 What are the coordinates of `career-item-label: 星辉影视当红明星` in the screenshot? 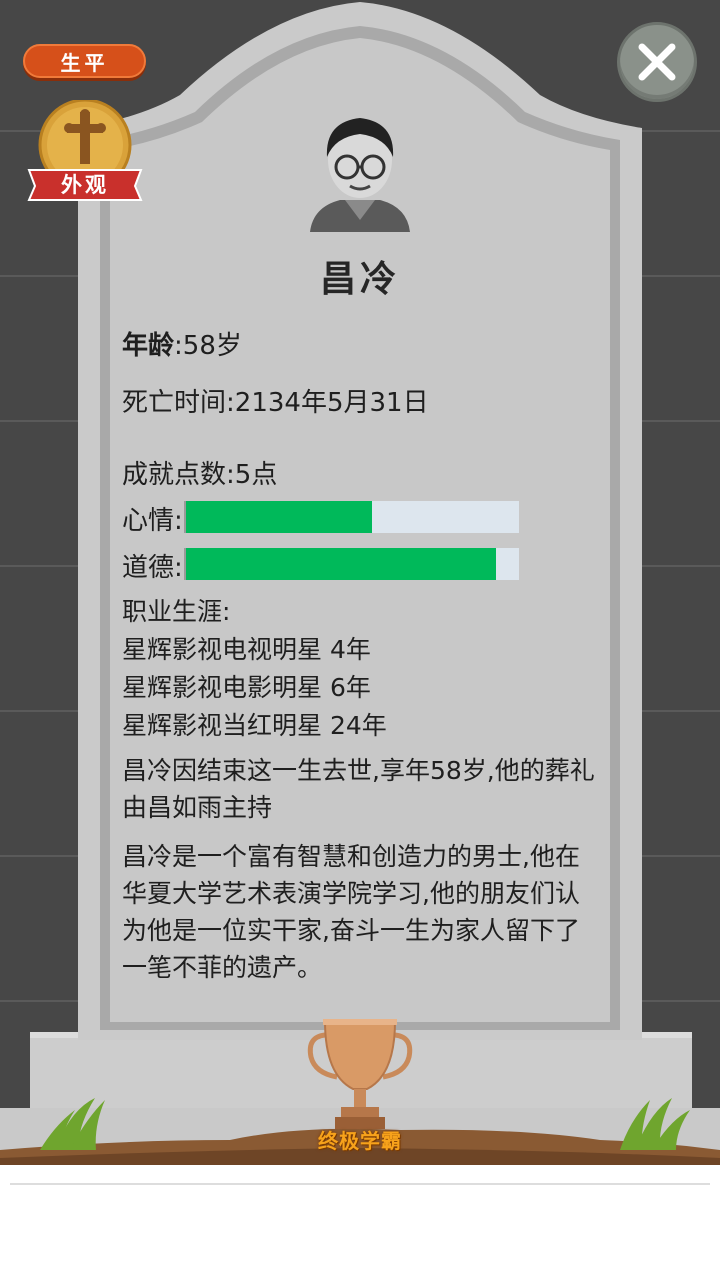 It's located at (222, 725).